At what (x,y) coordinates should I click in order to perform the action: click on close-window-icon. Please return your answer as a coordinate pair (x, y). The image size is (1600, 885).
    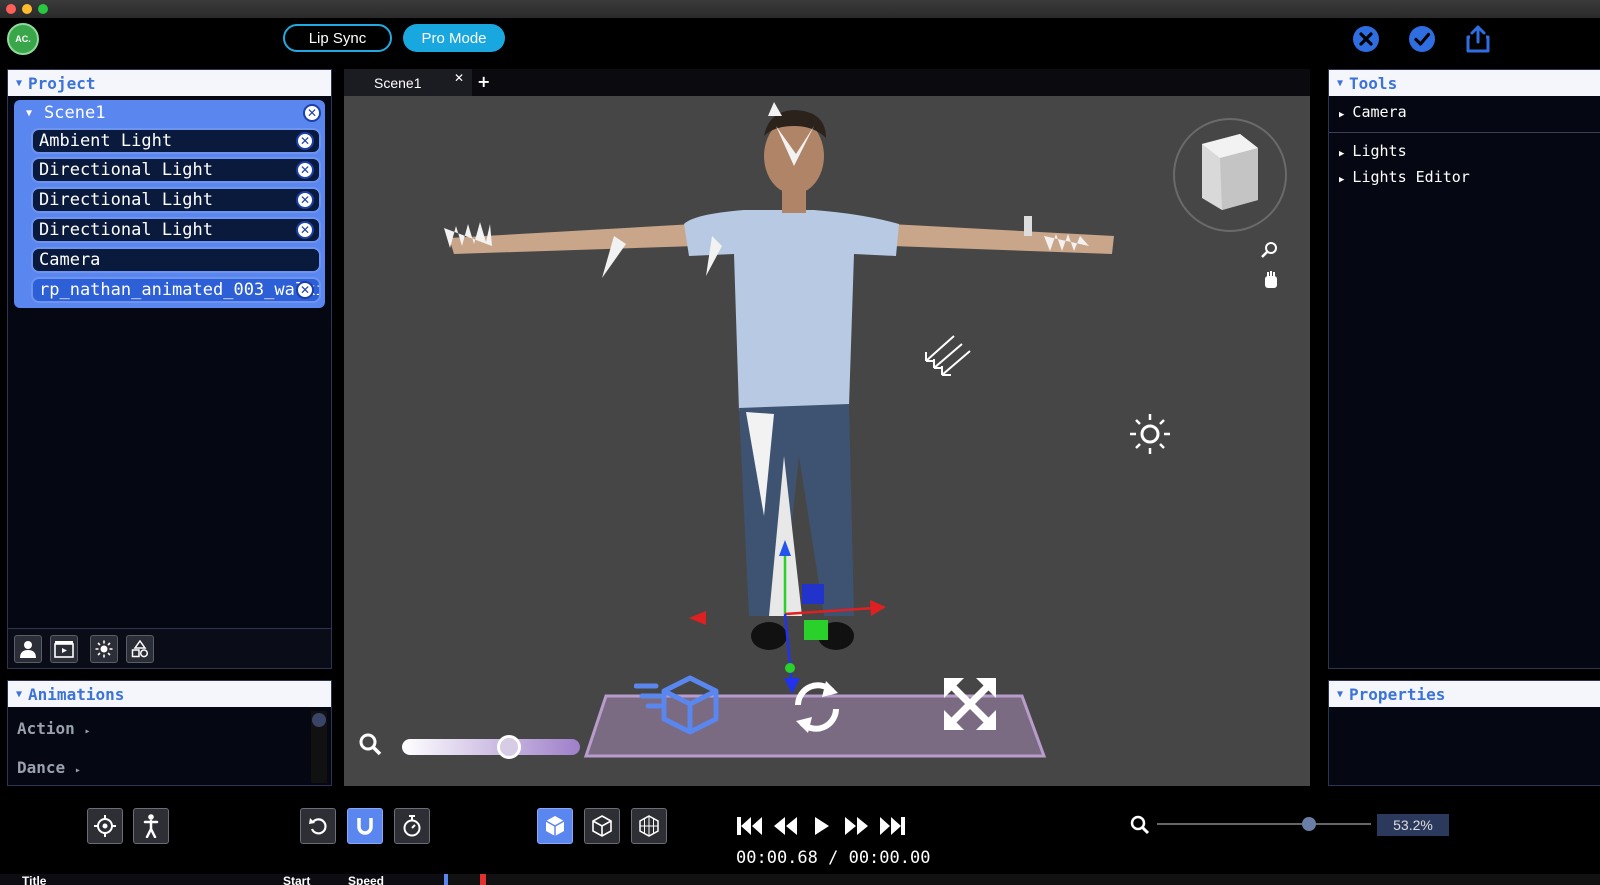
    Looking at the image, I should click on (11, 9).